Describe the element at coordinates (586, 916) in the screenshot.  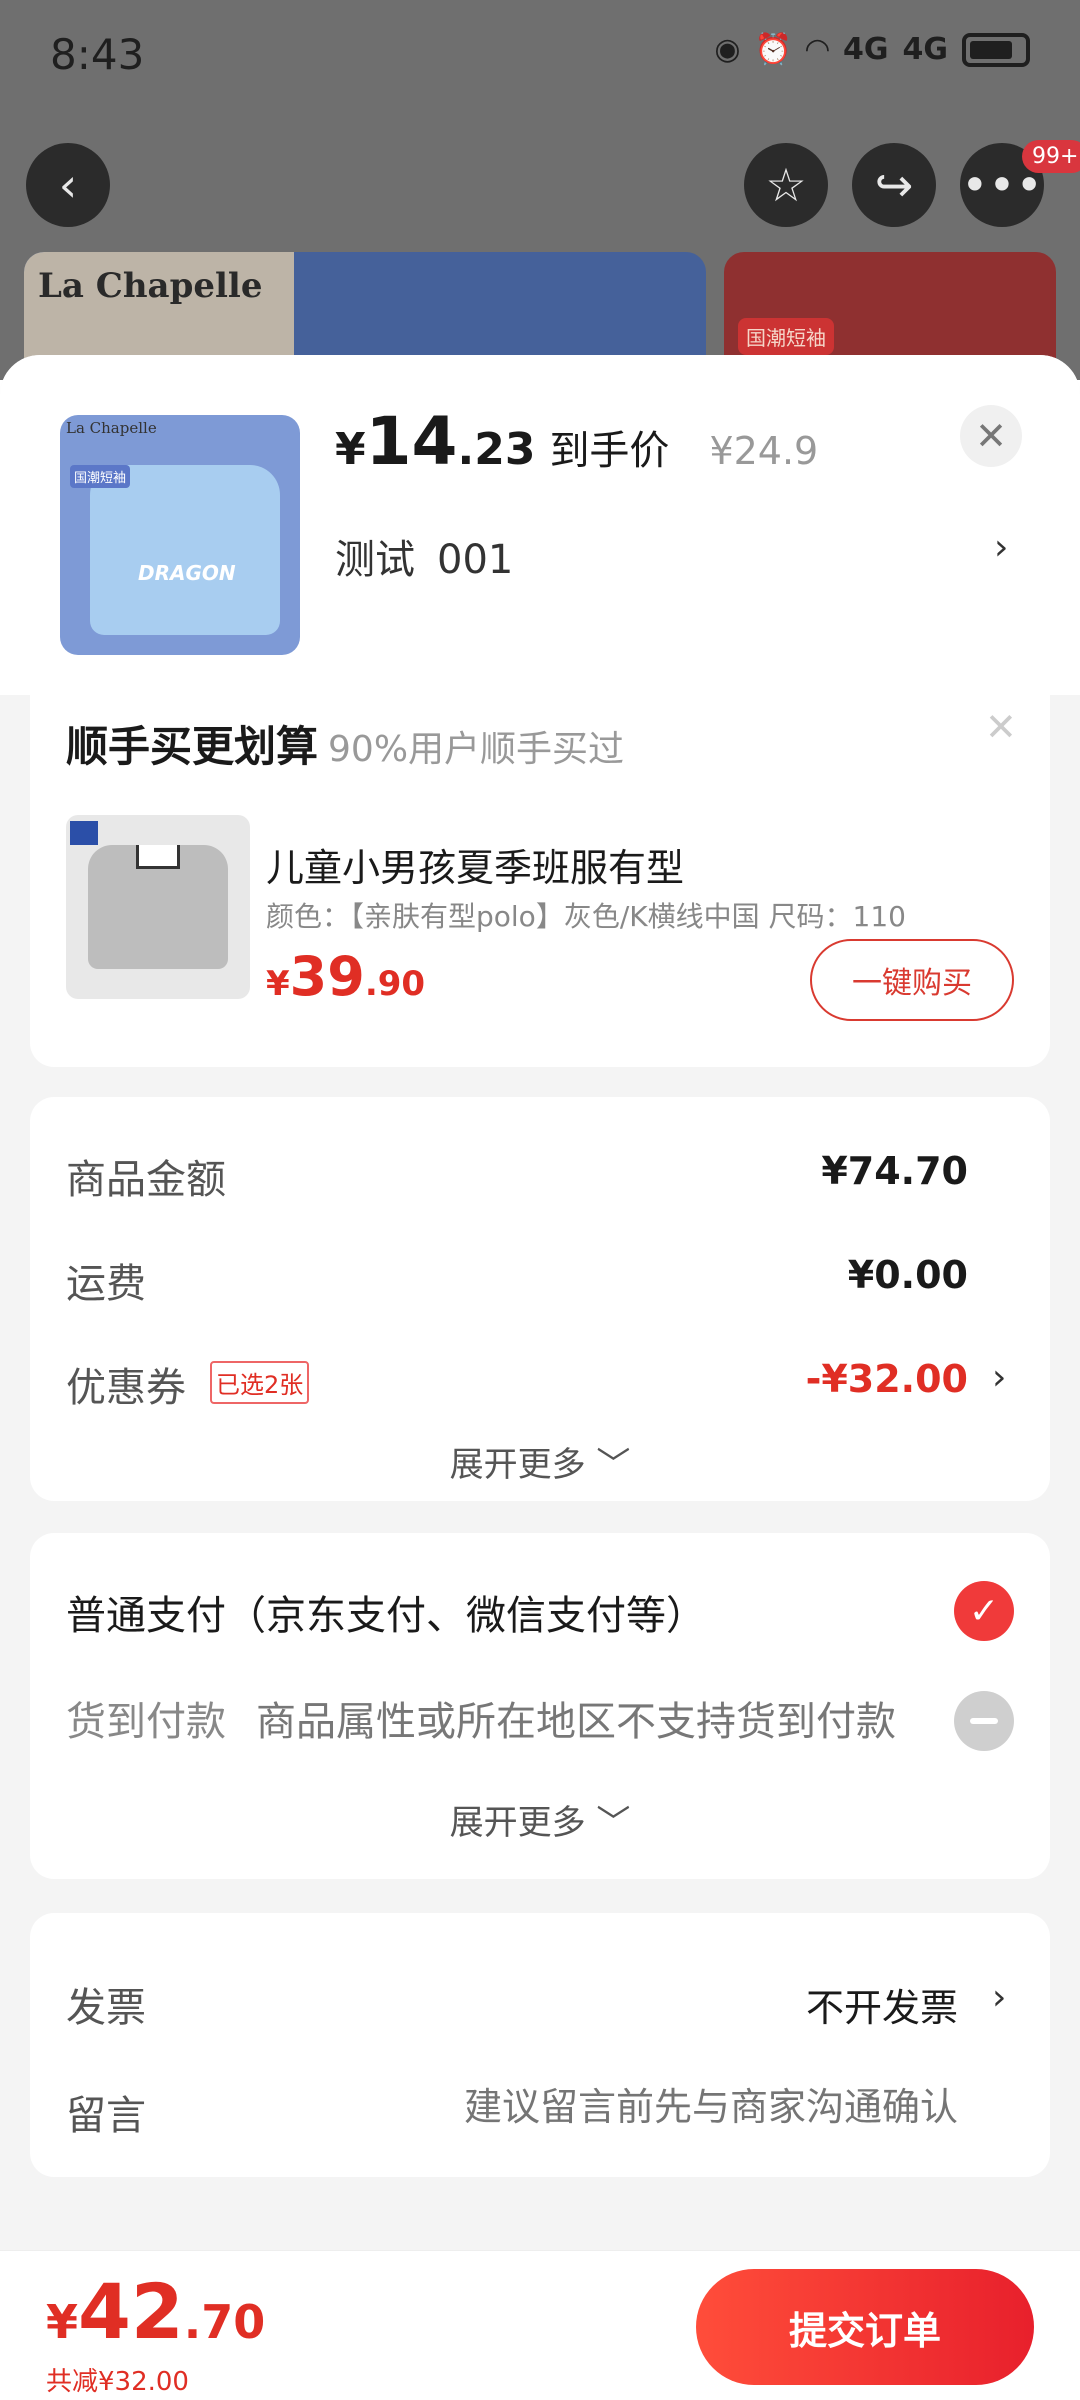
I see `addon-product-attrs: 颜色：【亲肤有型polo】灰色/K横线中国 尺码：110` at that location.